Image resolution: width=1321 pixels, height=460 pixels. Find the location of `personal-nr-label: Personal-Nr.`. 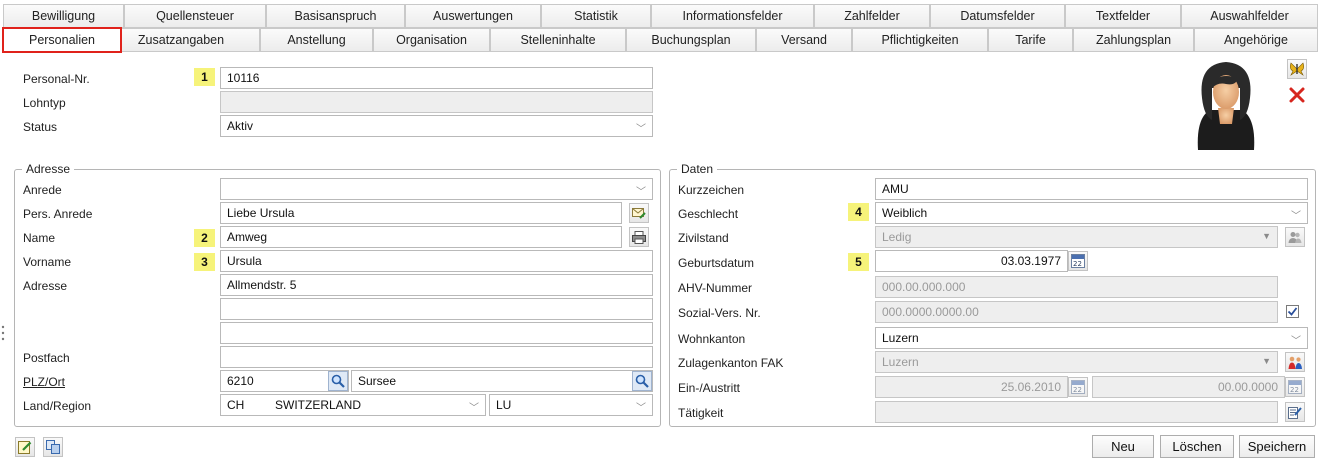

personal-nr-label: Personal-Nr. is located at coordinates (56, 79).